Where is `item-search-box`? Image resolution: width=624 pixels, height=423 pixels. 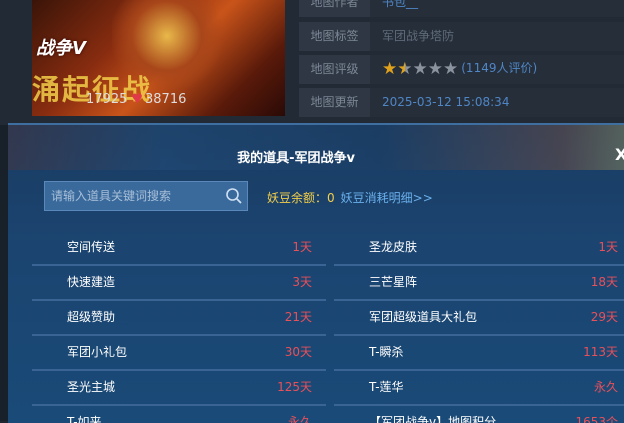 item-search-box is located at coordinates (146, 196).